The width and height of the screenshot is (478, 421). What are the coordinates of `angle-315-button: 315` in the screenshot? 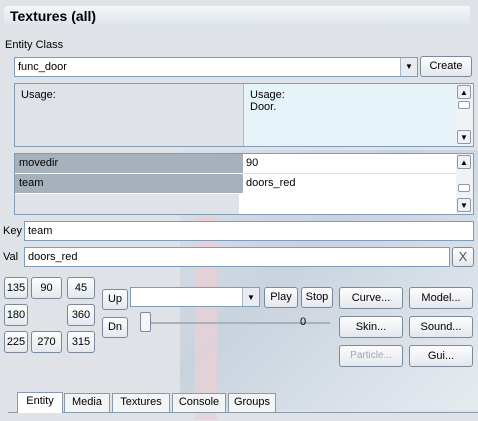 It's located at (81, 342).